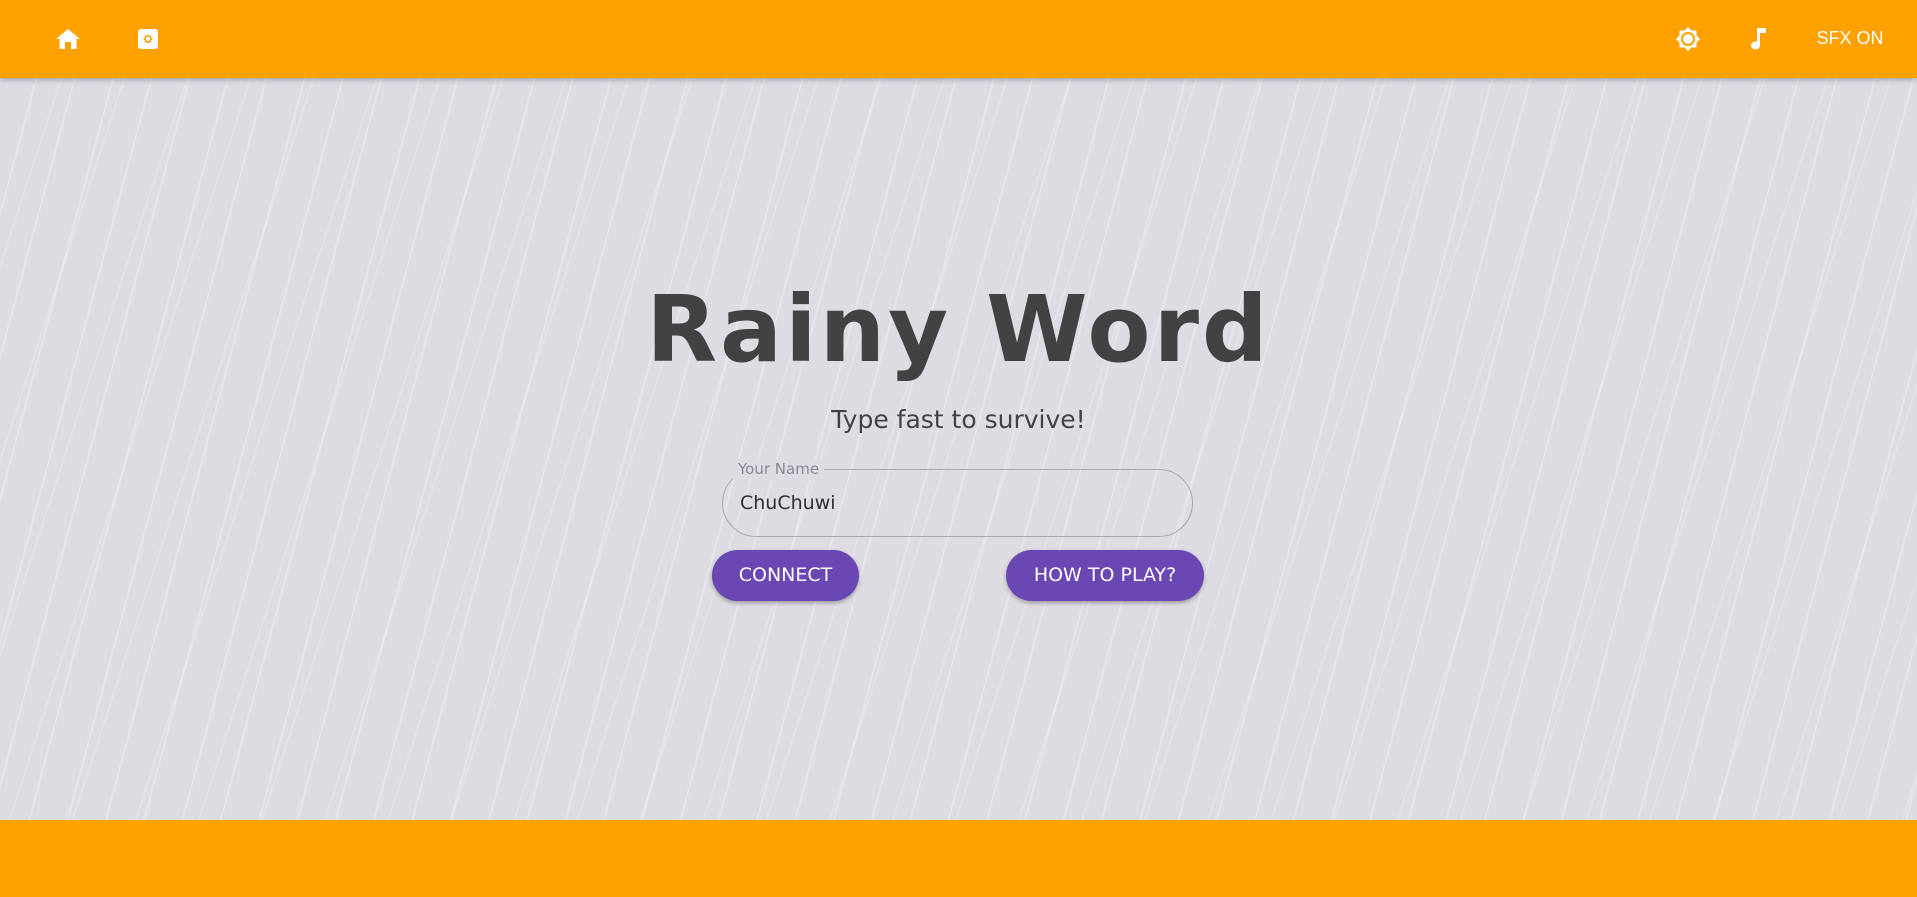 The width and height of the screenshot is (1917, 897). I want to click on how-to-play-button: HOW TO PLAY?, so click(1105, 575).